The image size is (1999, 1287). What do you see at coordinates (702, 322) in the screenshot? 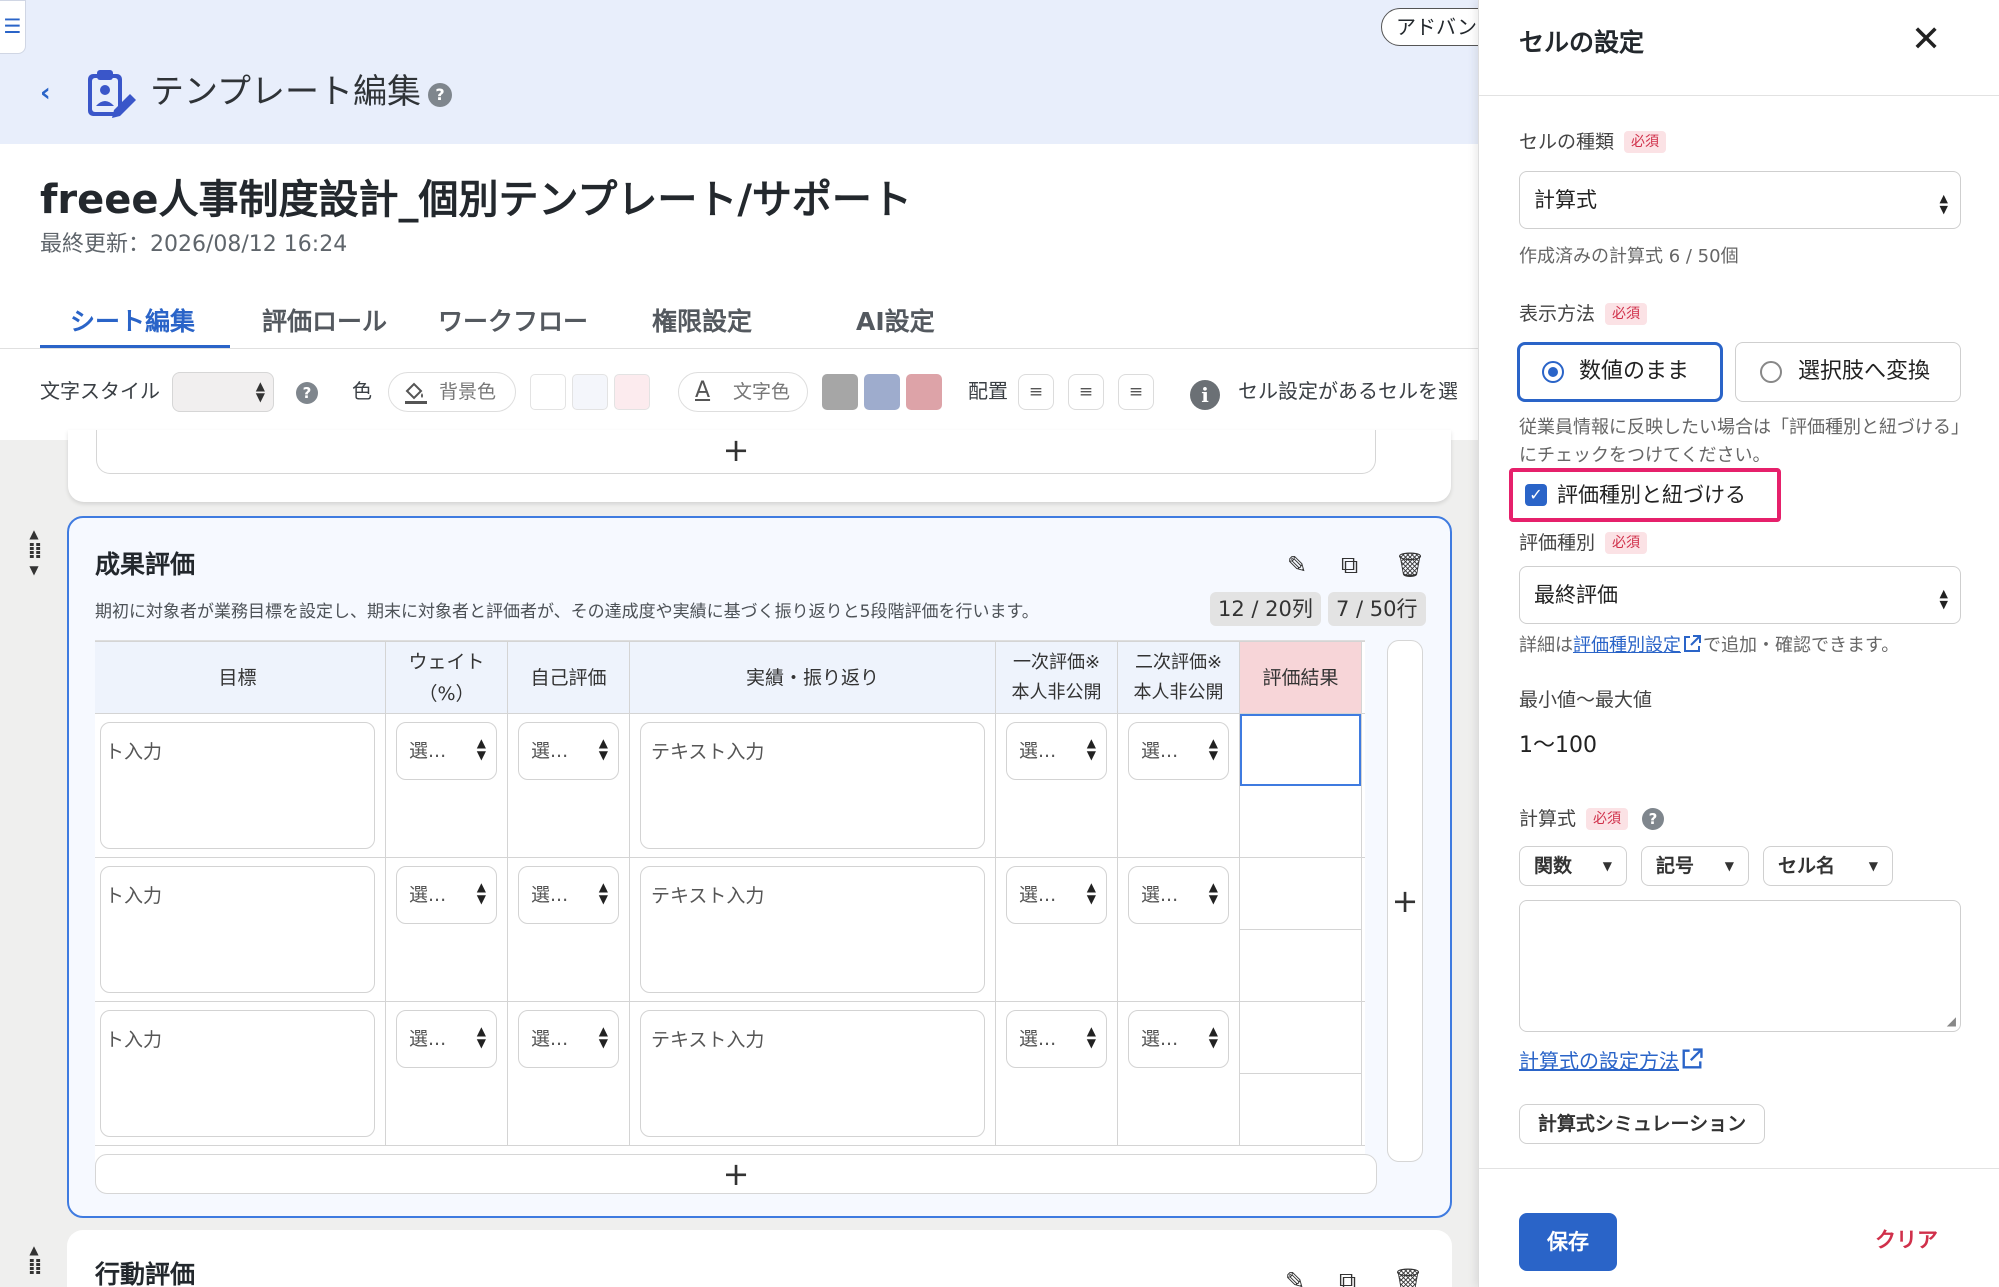
I see `tab-permissions: 権限設定` at bounding box center [702, 322].